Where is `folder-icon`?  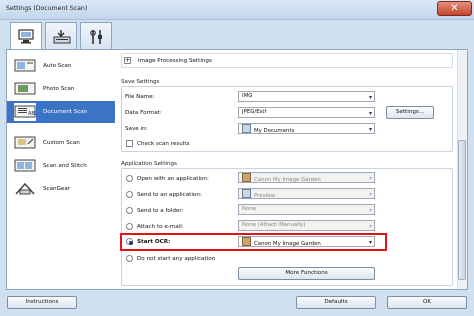
folder-icon is located at coordinates (246, 128).